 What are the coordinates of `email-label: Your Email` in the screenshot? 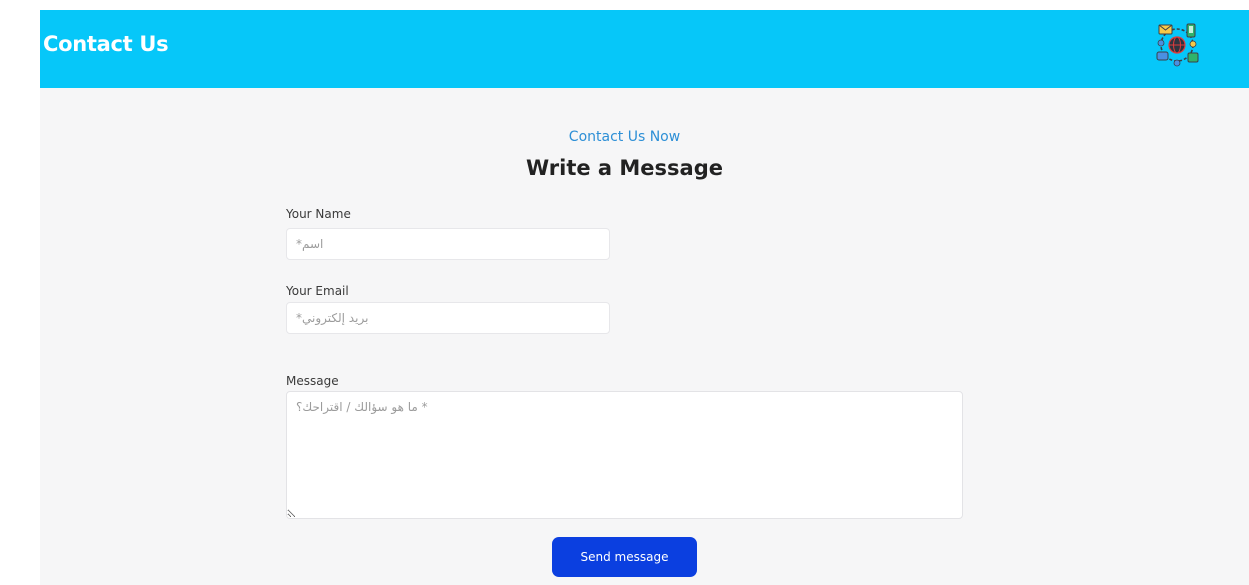 It's located at (317, 291).